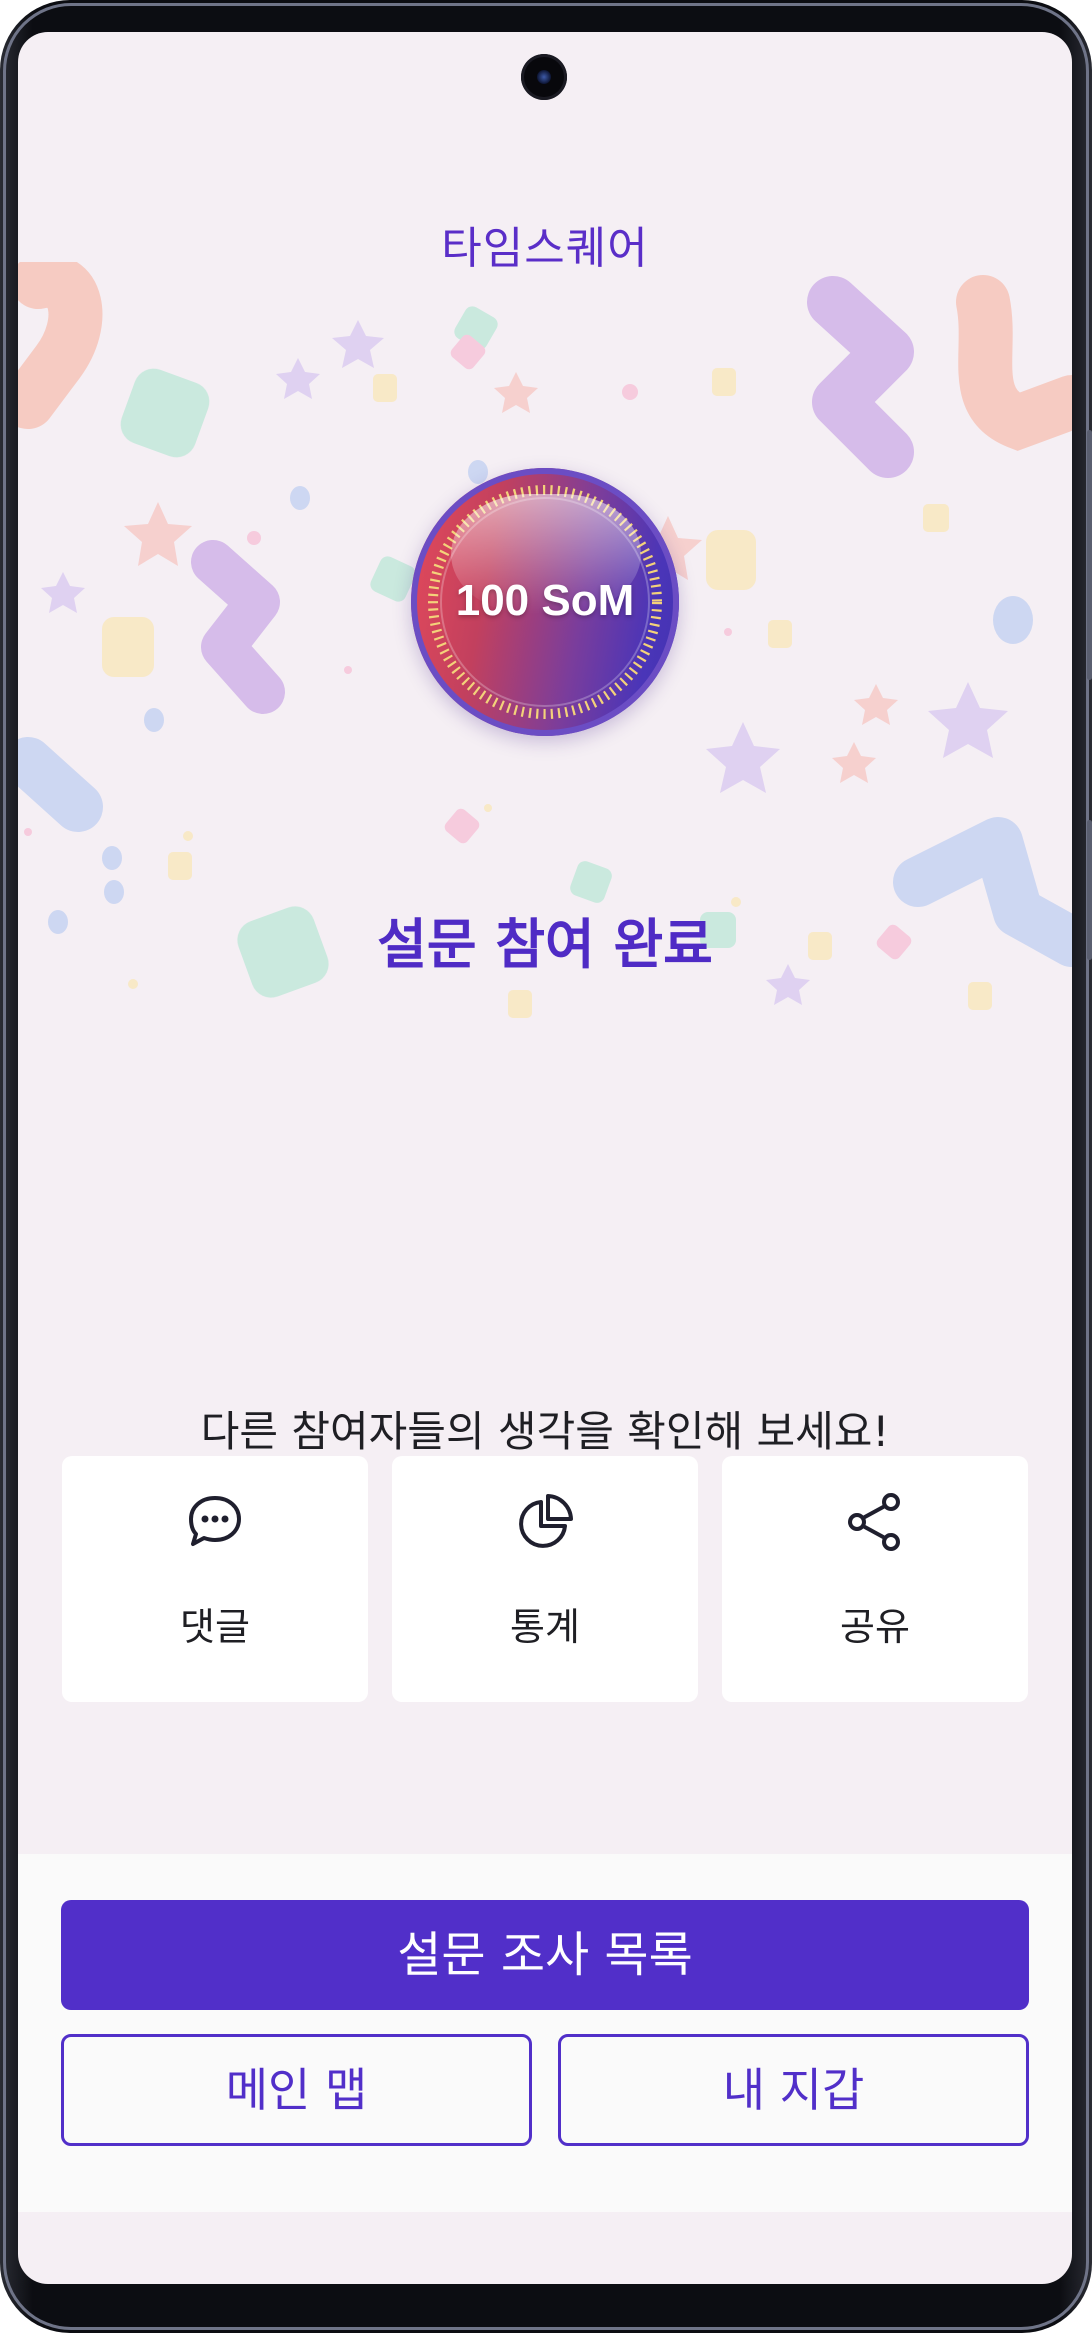 The height and width of the screenshot is (2333, 1092). I want to click on main-map-button: 메인 맵, so click(296, 2090).